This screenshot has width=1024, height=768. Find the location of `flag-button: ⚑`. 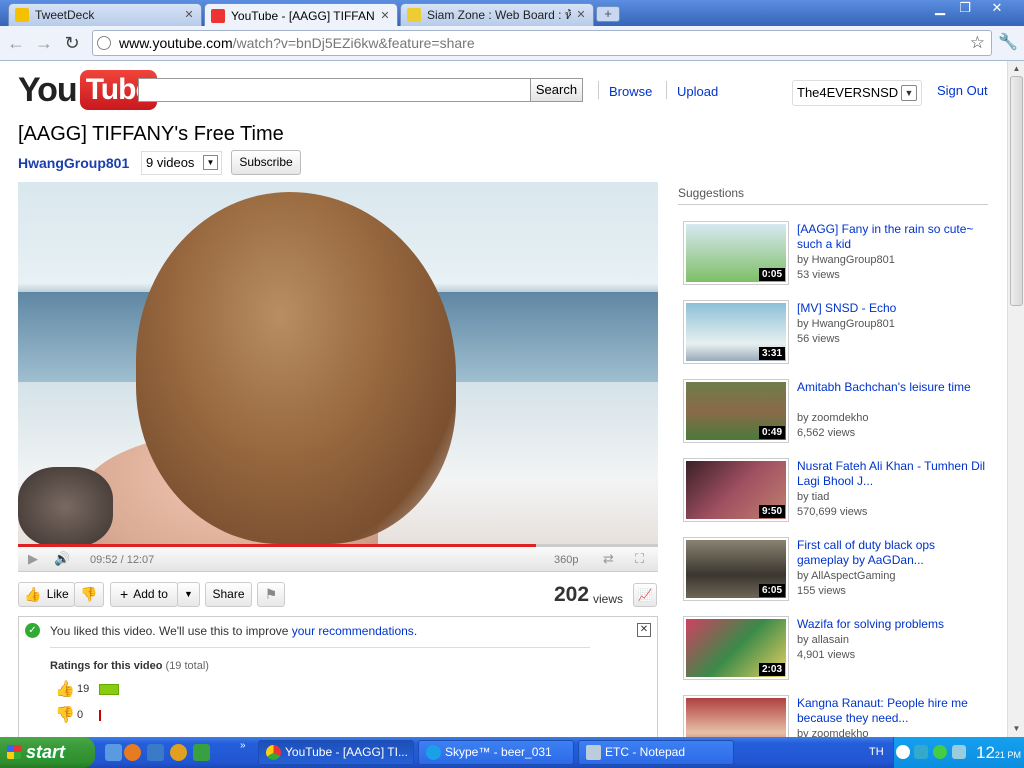

flag-button: ⚑ is located at coordinates (271, 594).